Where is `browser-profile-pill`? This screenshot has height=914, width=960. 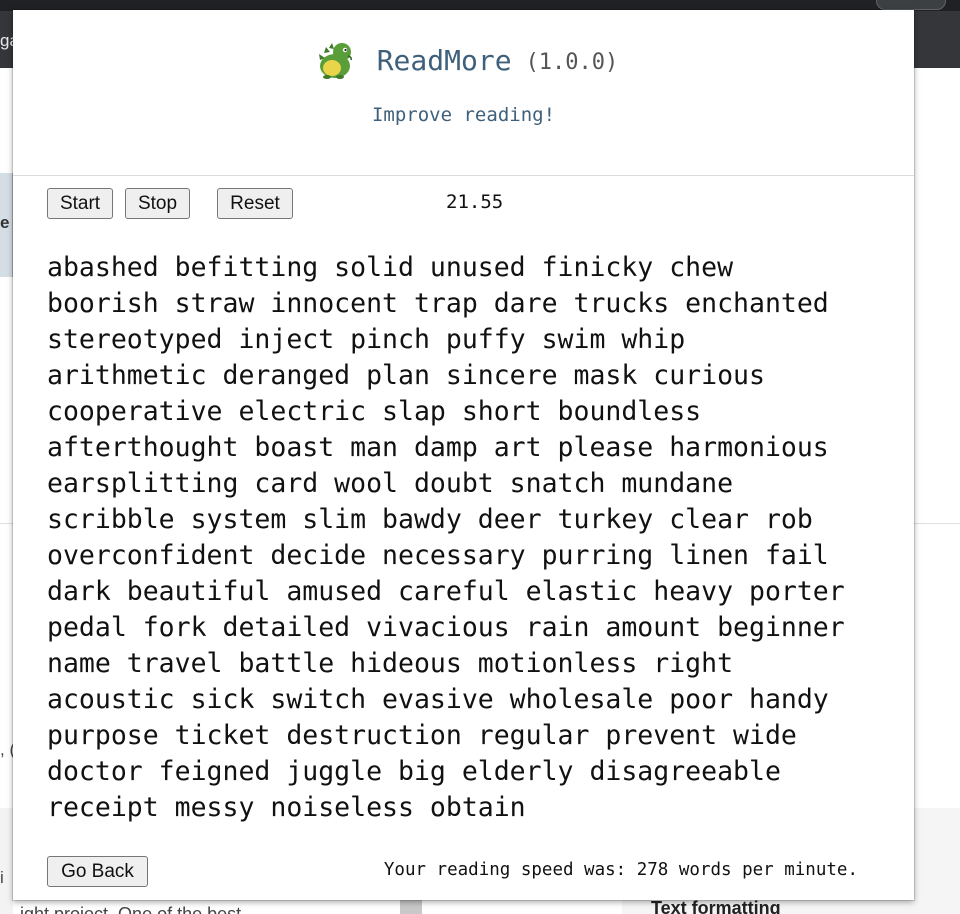
browser-profile-pill is located at coordinates (911, 5).